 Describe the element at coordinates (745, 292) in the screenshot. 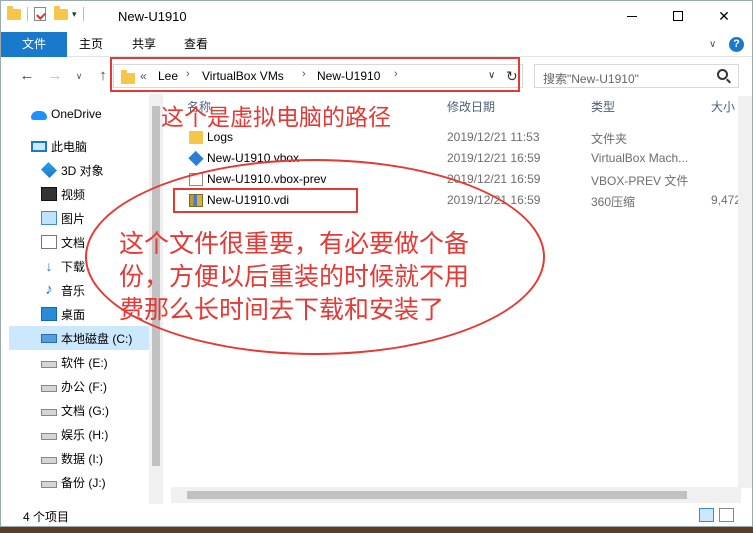

I see `file-list-vertical-scrollbar` at that location.